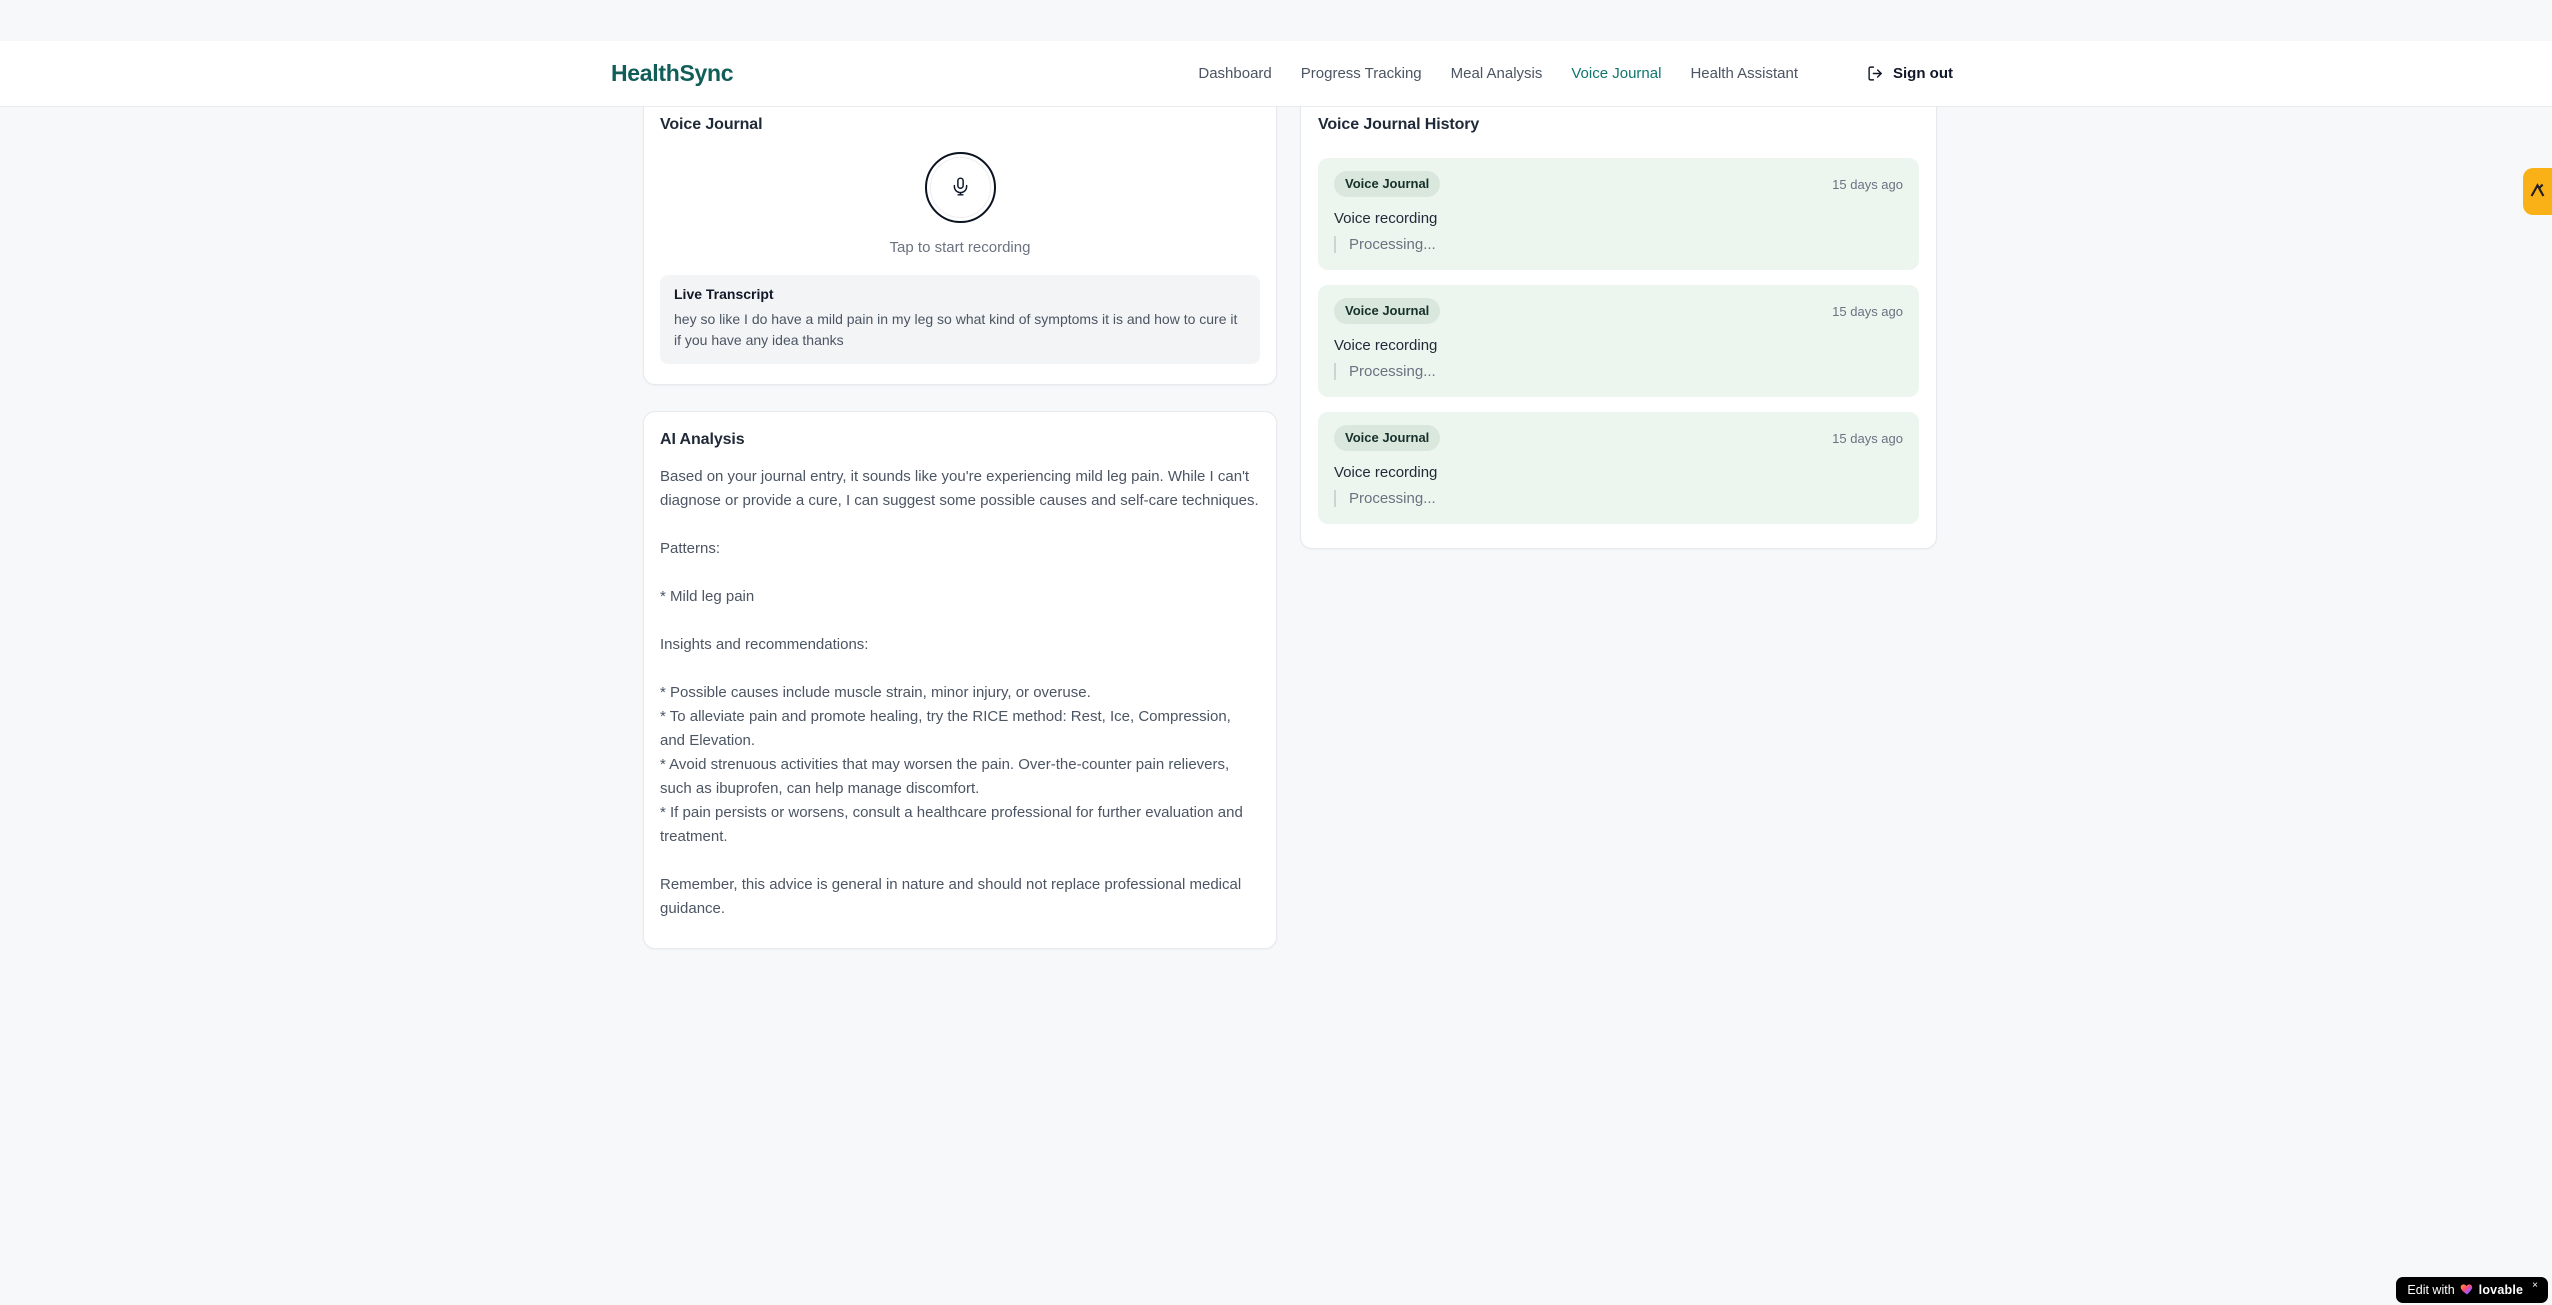  Describe the element at coordinates (1875, 73) in the screenshot. I see `logout-icon` at that location.